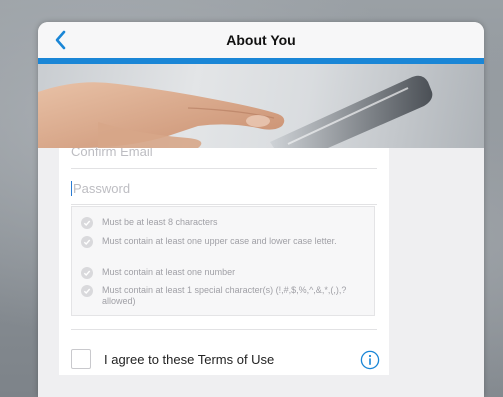  I want to click on hand-phone-illustration, so click(235, 111).